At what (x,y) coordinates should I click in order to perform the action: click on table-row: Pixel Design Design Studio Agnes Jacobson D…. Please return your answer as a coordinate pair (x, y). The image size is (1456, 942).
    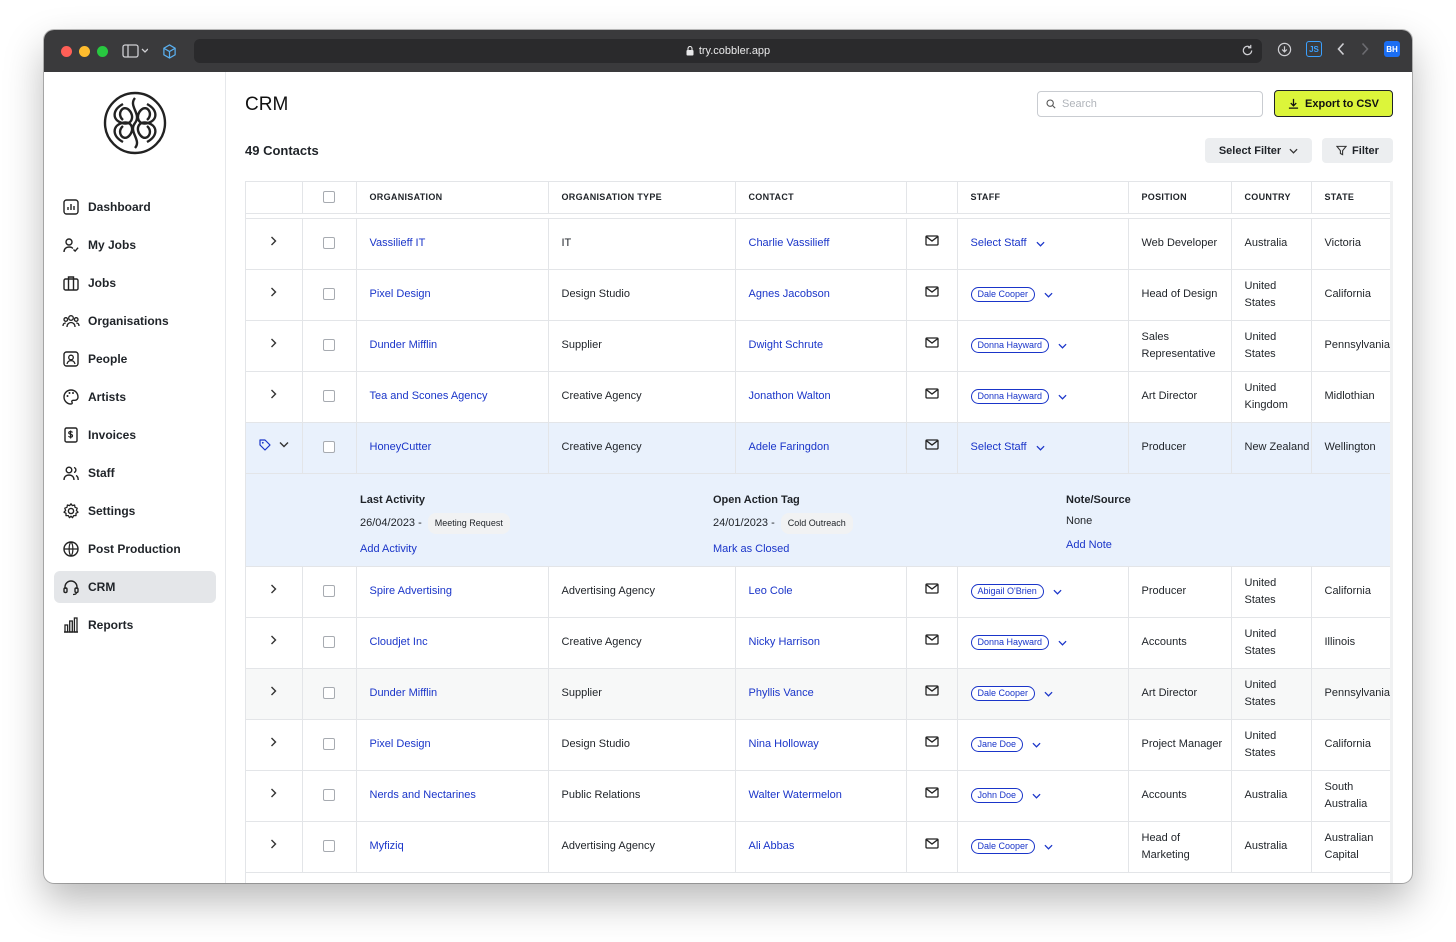
    Looking at the image, I should click on (819, 295).